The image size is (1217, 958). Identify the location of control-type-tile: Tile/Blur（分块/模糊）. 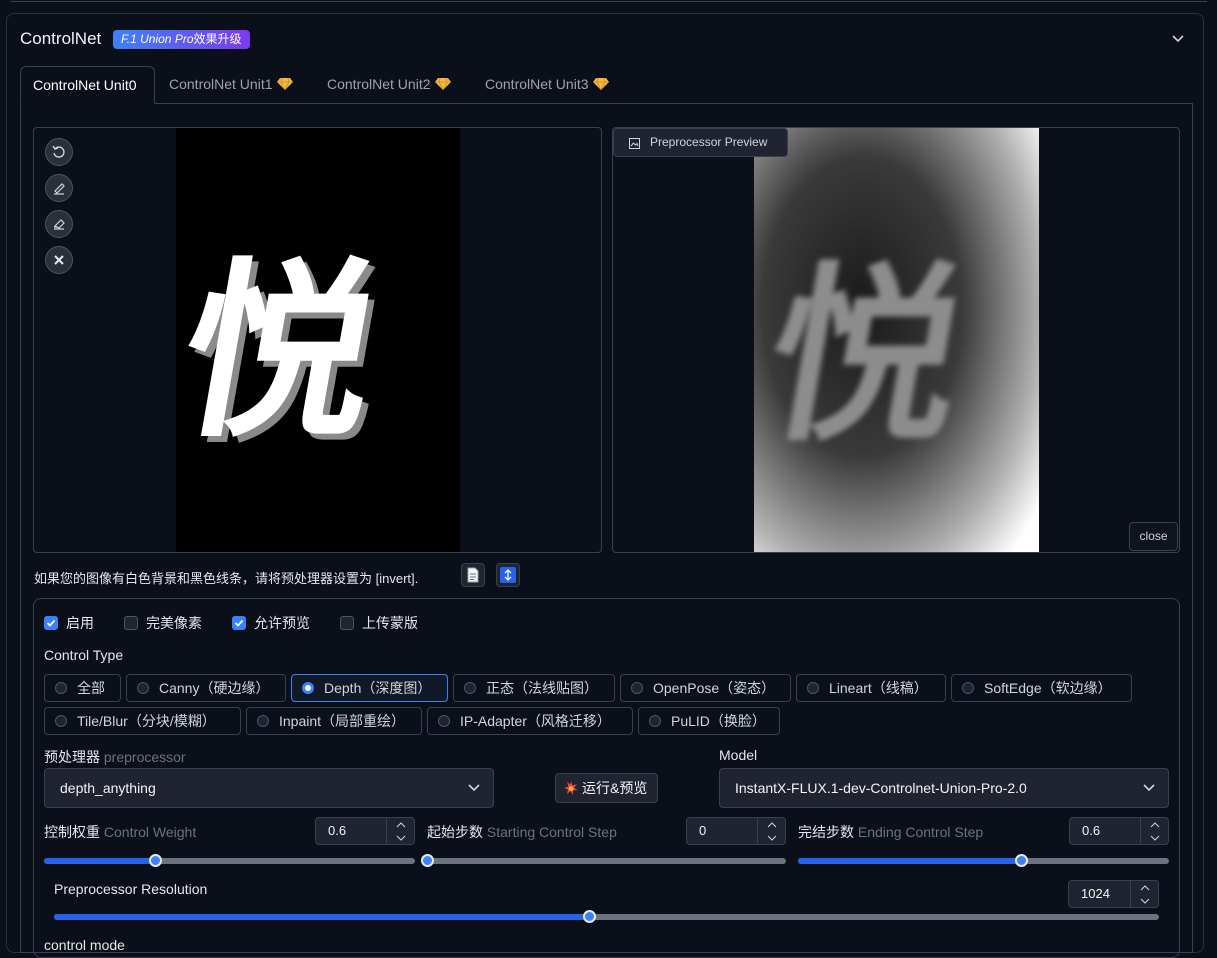
(142, 721).